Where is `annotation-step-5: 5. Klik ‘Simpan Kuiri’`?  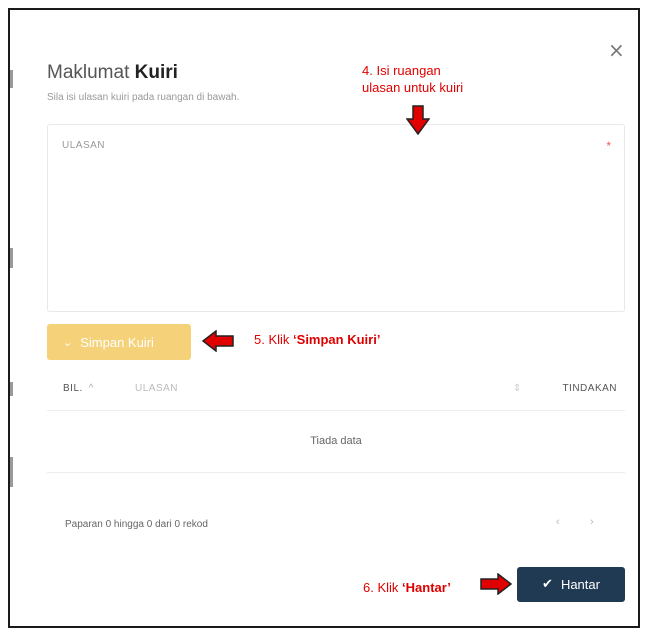 annotation-step-5: 5. Klik ‘Simpan Kuiri’ is located at coordinates (317, 339).